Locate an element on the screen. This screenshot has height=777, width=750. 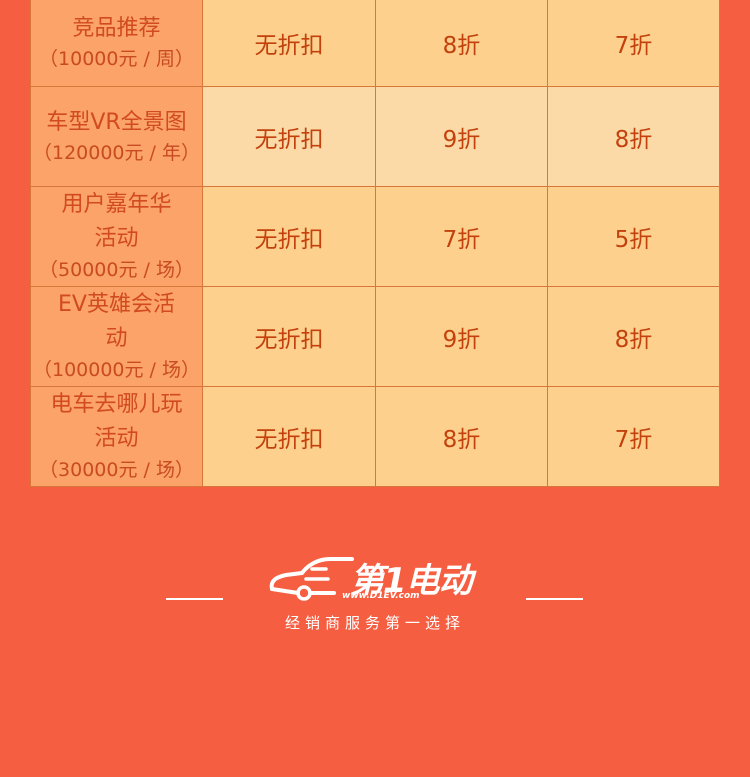
footer: 第1电动 www.D1EV.com 经销商服务第一选择 is located at coordinates (375, 595).